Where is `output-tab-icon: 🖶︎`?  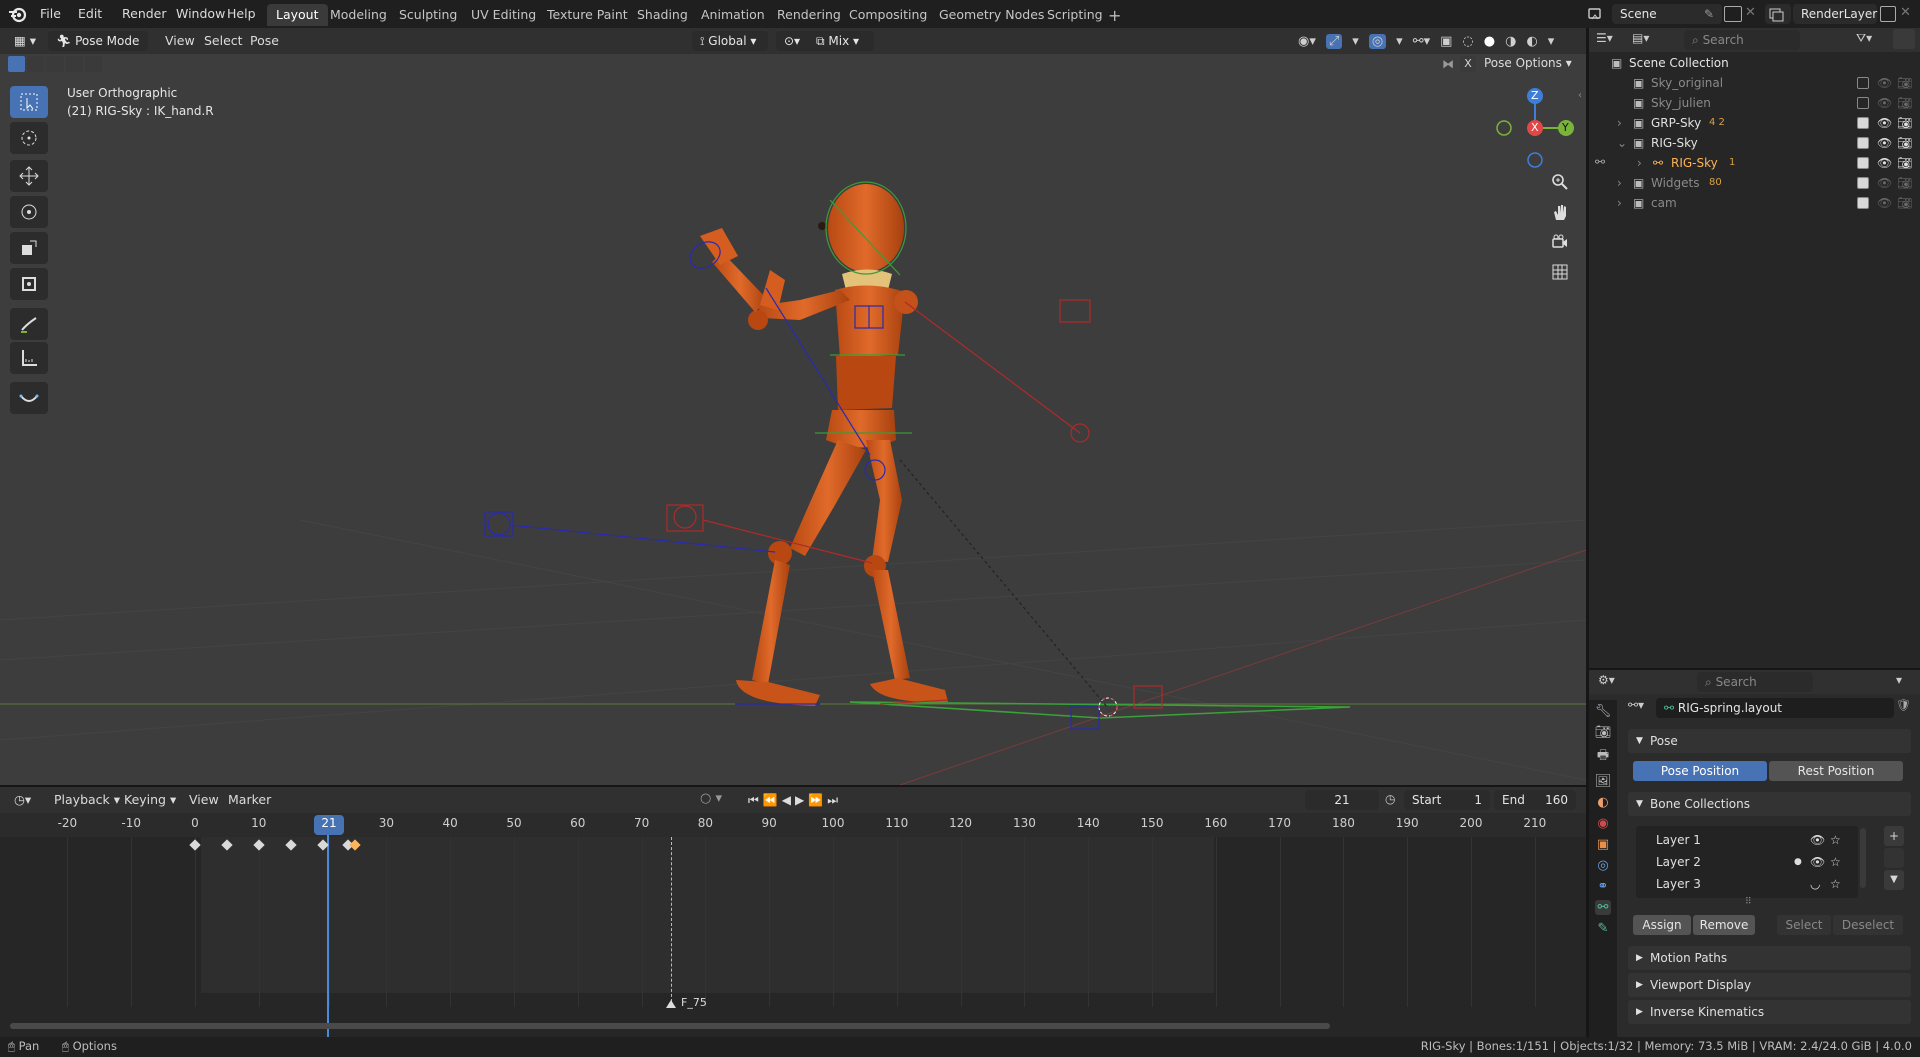 output-tab-icon: 🖶︎ is located at coordinates (1603, 757).